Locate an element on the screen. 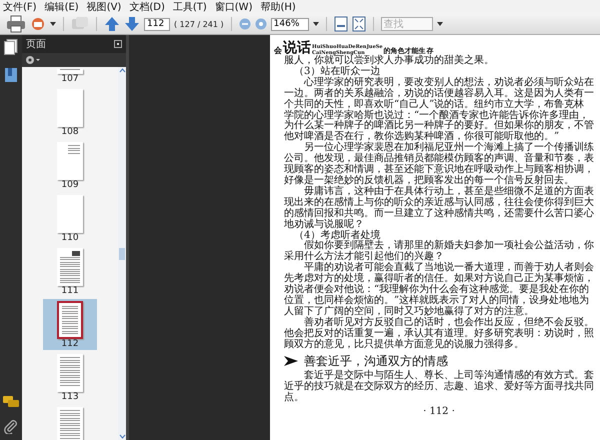 This screenshot has width=600, height=440. section-heading: 善套近乎，沟通双方的情感 is located at coordinates (376, 361).